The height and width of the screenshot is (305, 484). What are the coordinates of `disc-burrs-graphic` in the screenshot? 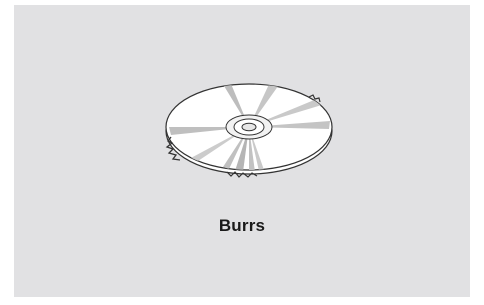 It's located at (249, 130).